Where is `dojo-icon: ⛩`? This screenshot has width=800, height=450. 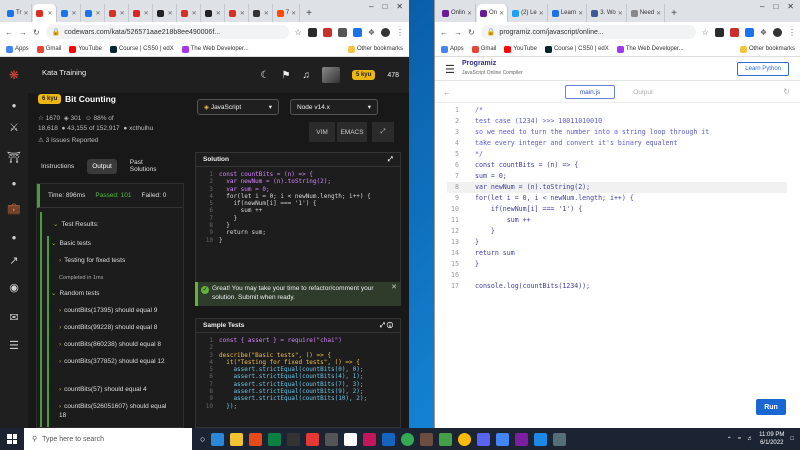
dojo-icon: ⛩ is located at coordinates (14, 157).